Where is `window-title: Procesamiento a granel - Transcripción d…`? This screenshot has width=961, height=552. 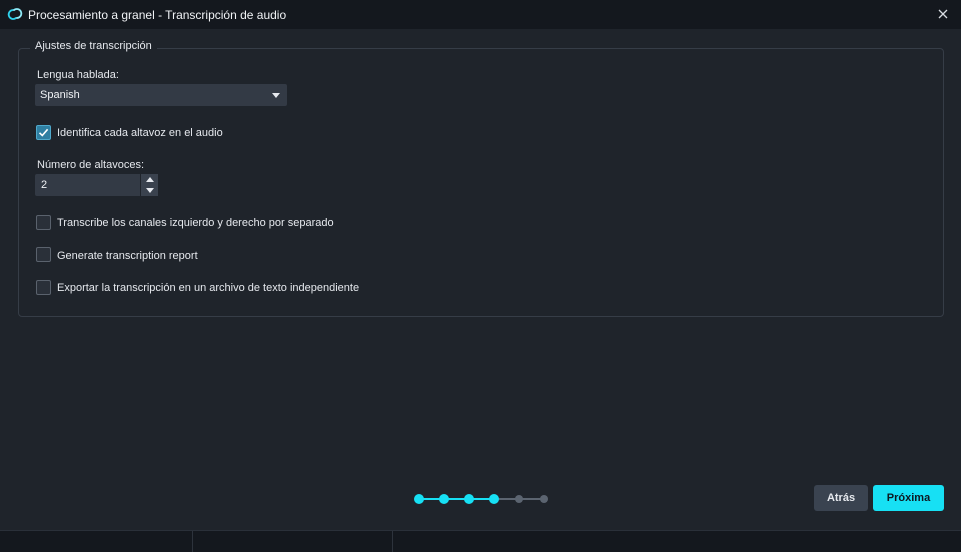
window-title: Procesamiento a granel - Transcripción d… is located at coordinates (157, 15).